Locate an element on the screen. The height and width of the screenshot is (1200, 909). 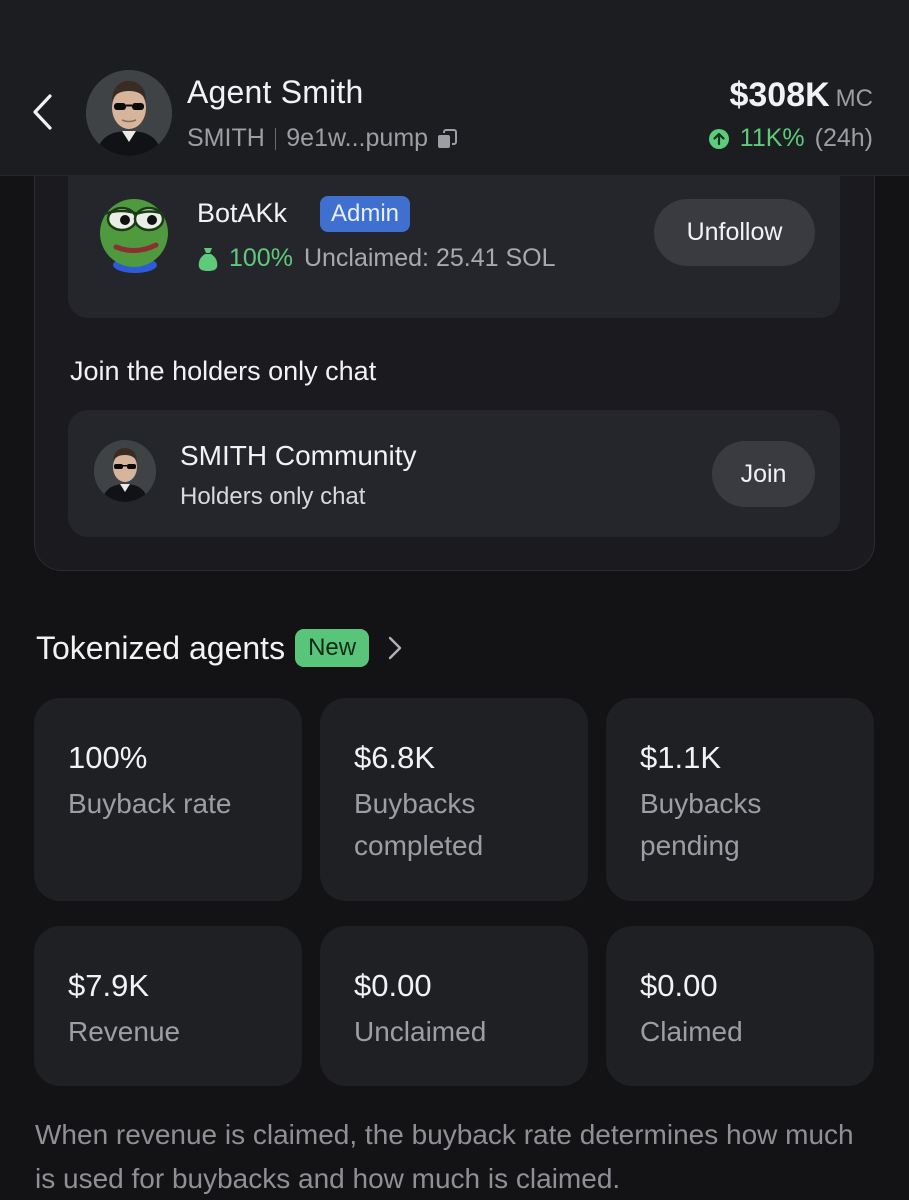
token-subtitle: SMITH 9e1w...pump is located at coordinates (322, 138).